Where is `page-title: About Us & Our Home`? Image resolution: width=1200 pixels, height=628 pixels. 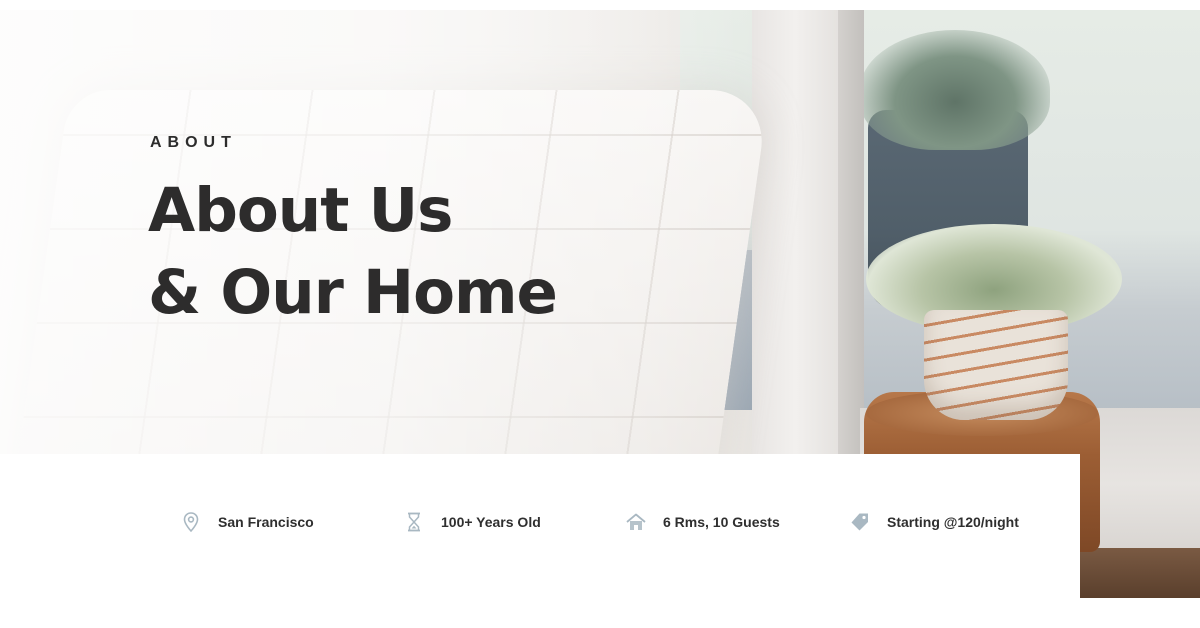
page-title: About Us & Our Home is located at coordinates (353, 252).